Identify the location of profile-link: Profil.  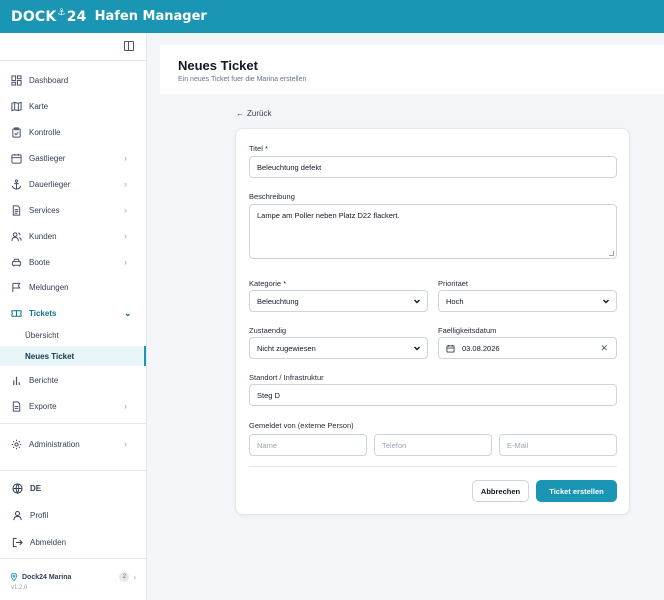
(73, 515).